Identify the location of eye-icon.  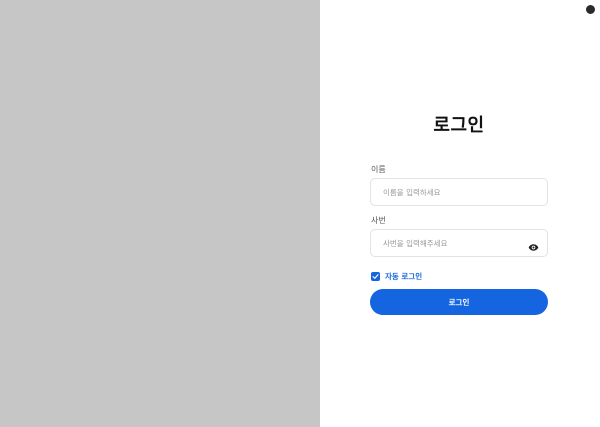
(533, 244).